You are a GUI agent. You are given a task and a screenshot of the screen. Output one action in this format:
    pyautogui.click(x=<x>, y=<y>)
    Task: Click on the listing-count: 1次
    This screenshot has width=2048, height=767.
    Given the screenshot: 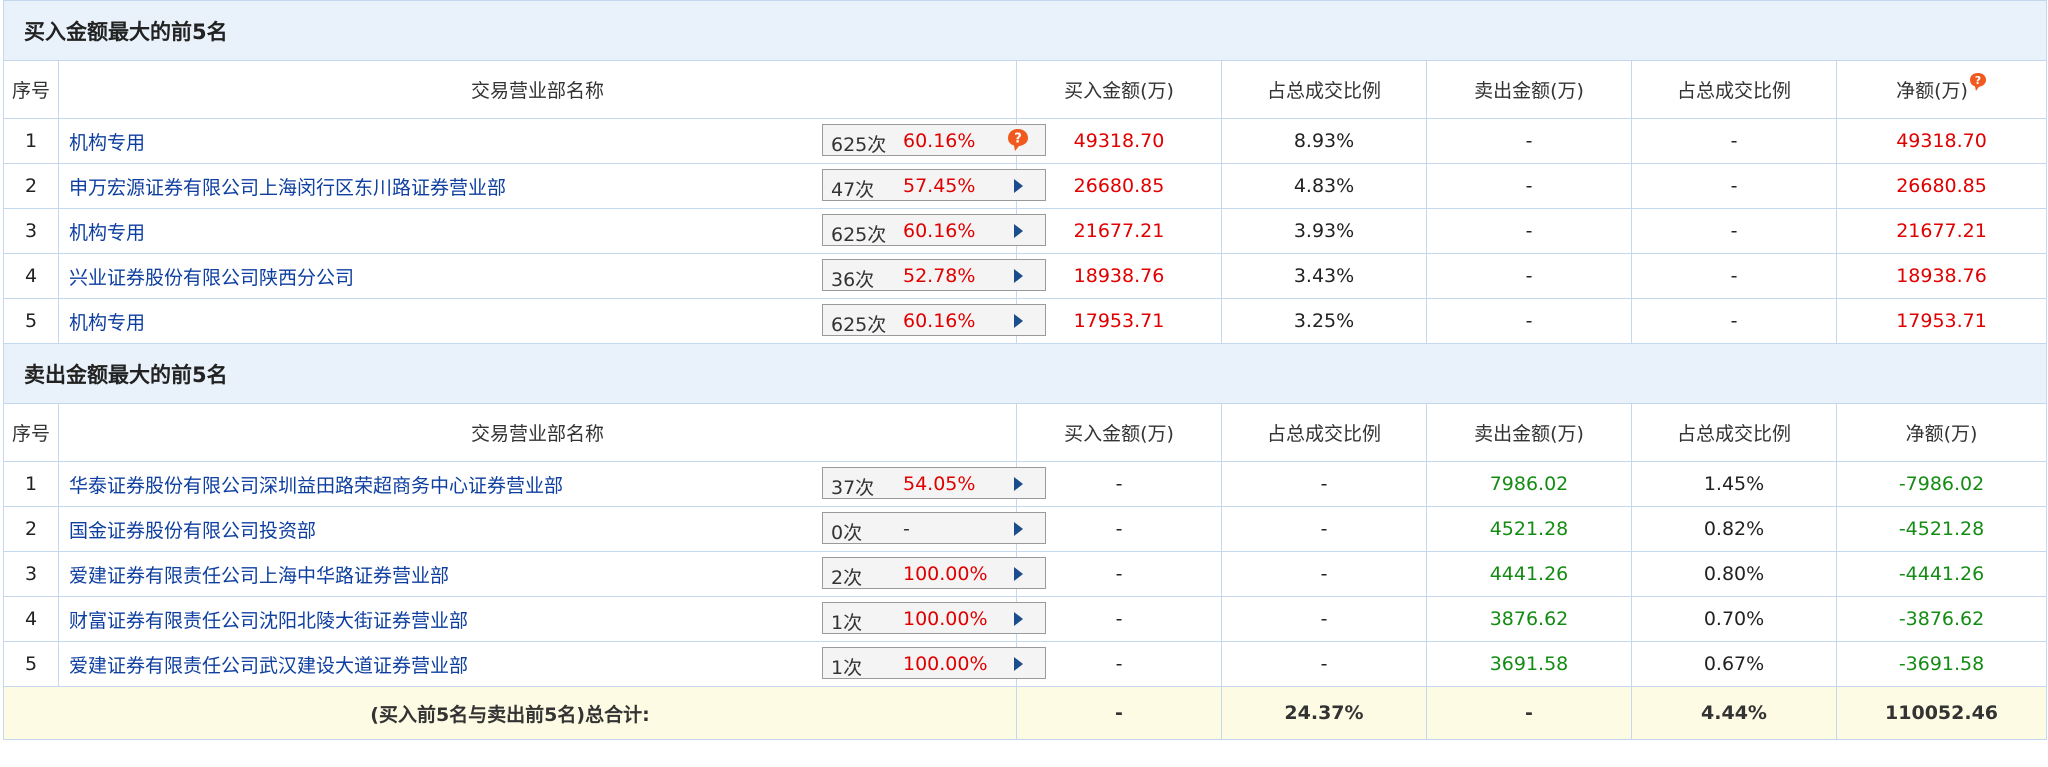 What is the action you would take?
    pyautogui.click(x=847, y=668)
    